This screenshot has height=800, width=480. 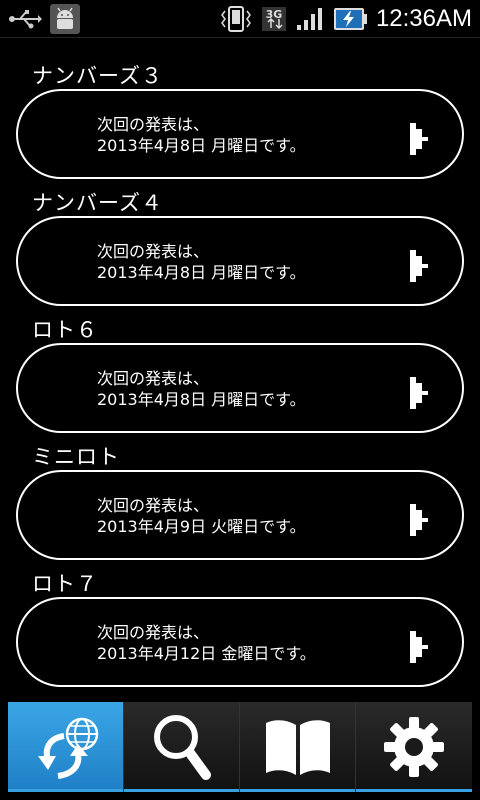 I want to click on tab-search, so click(x=182, y=747).